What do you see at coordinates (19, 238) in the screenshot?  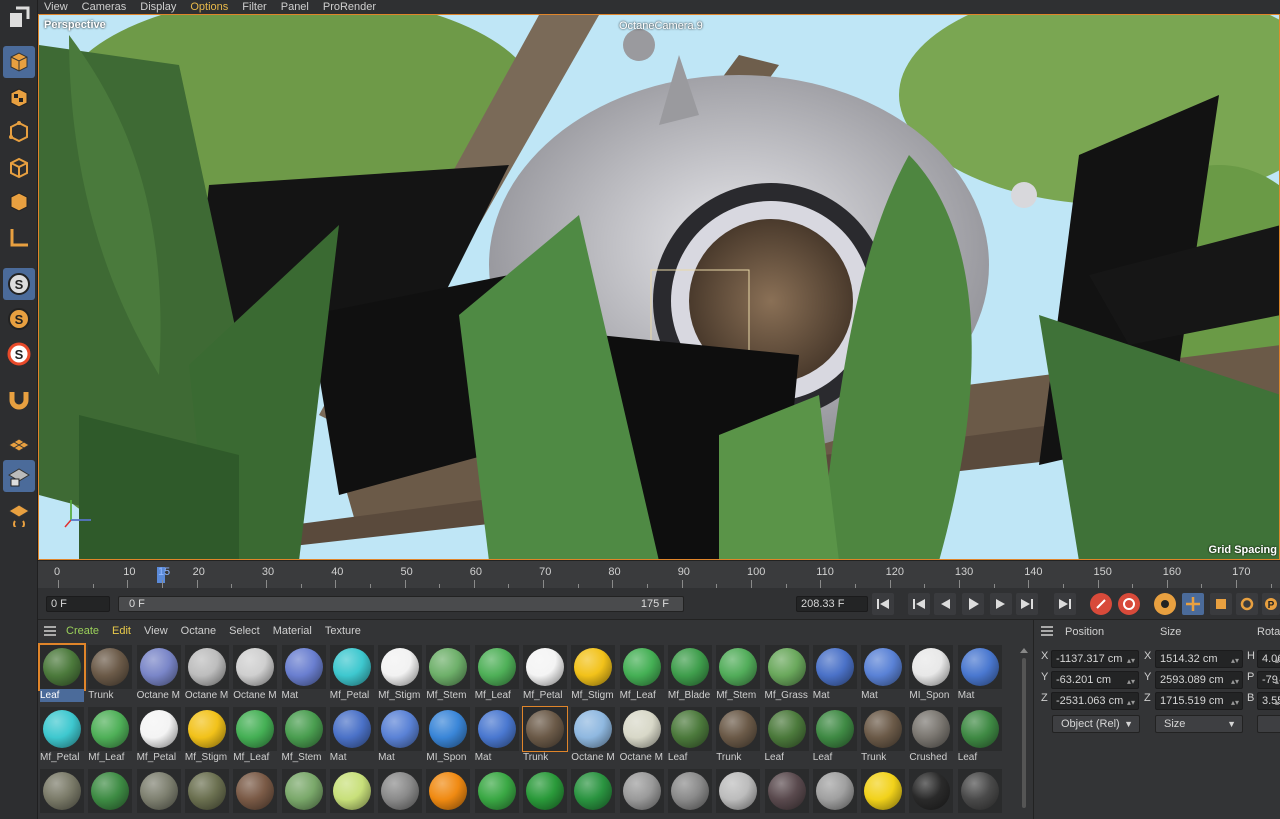 I see `axis-mode-icon` at bounding box center [19, 238].